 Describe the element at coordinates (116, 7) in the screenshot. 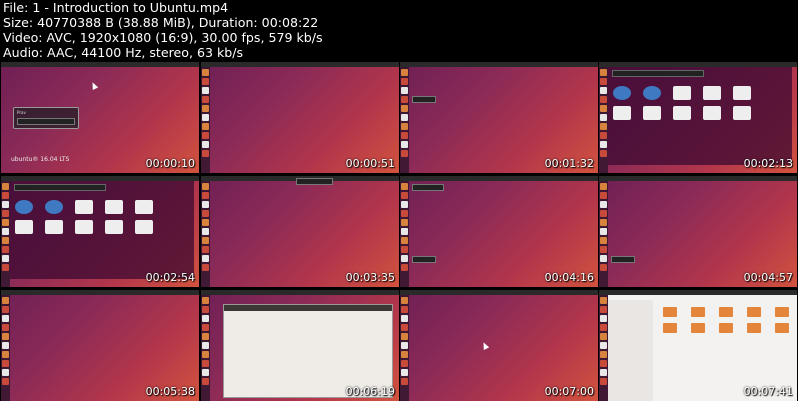

I see `file-name-line: File: 1 - Introduction to Ubuntu.mp4` at that location.